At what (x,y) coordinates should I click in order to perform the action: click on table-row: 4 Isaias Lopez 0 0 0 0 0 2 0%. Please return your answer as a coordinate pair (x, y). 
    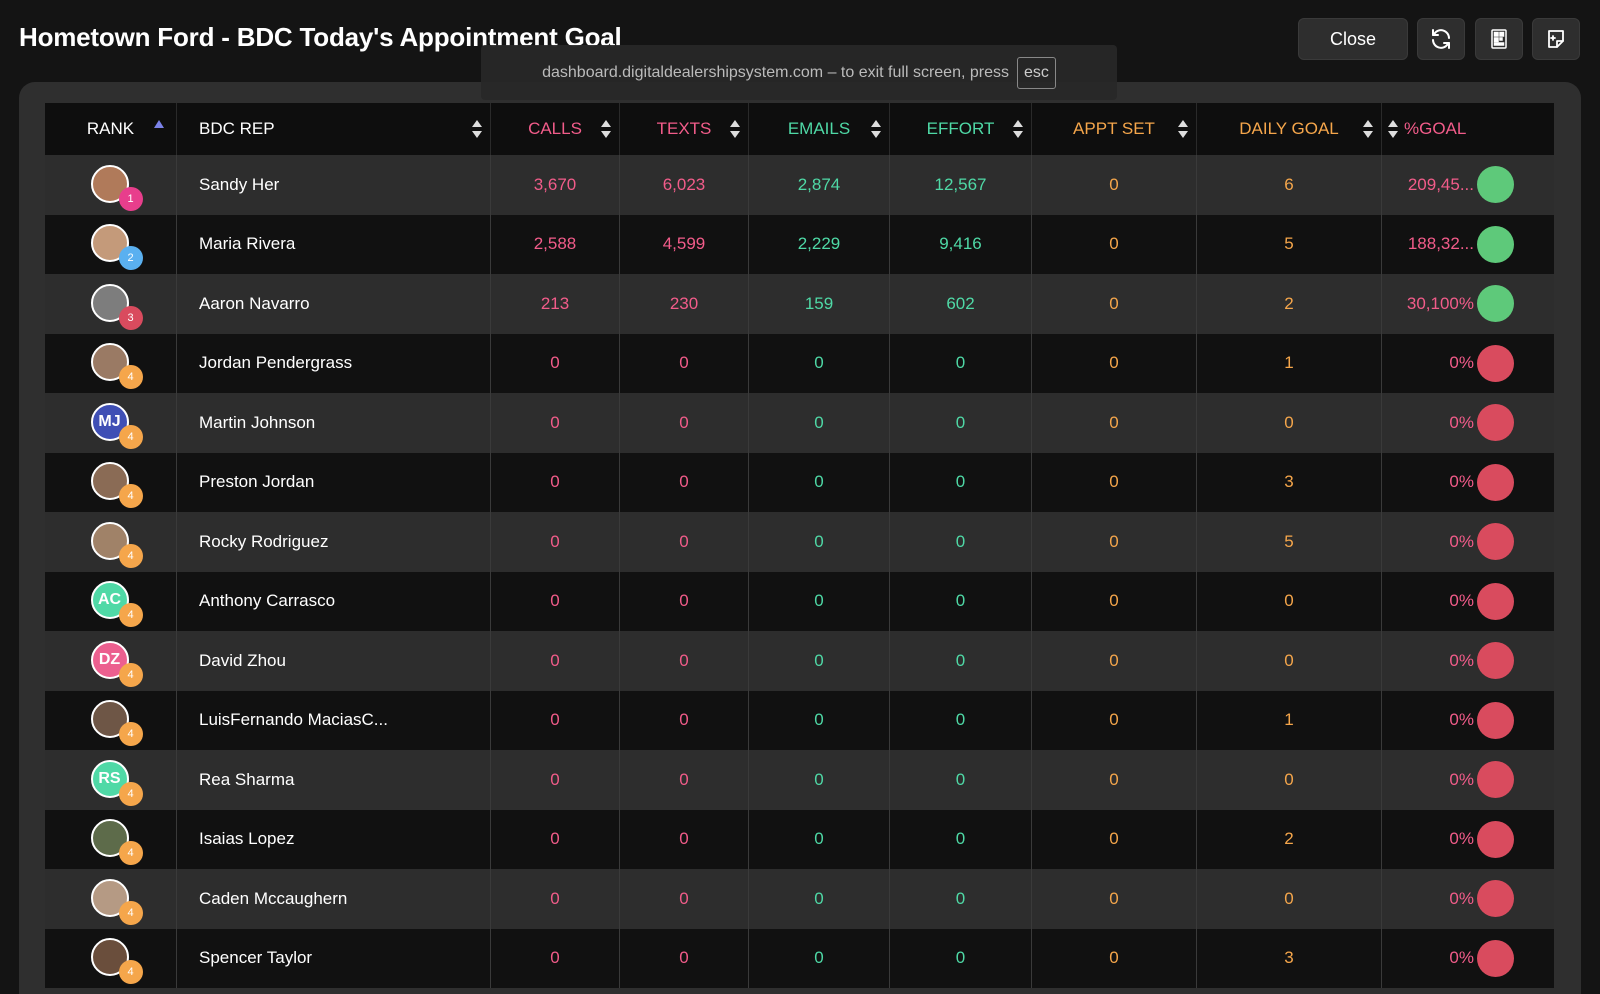
    Looking at the image, I should click on (799, 839).